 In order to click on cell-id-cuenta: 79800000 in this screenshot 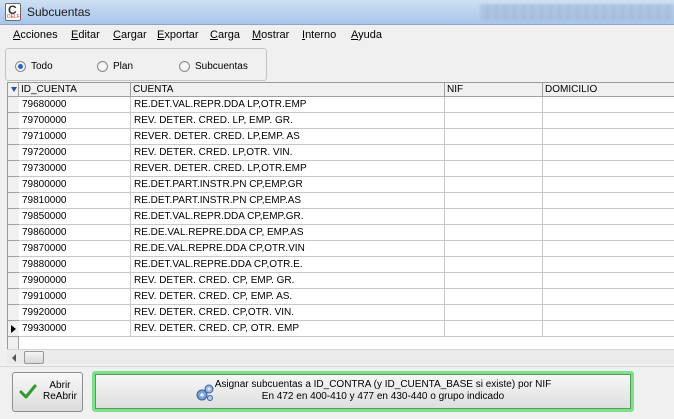, I will do `click(75, 185)`.